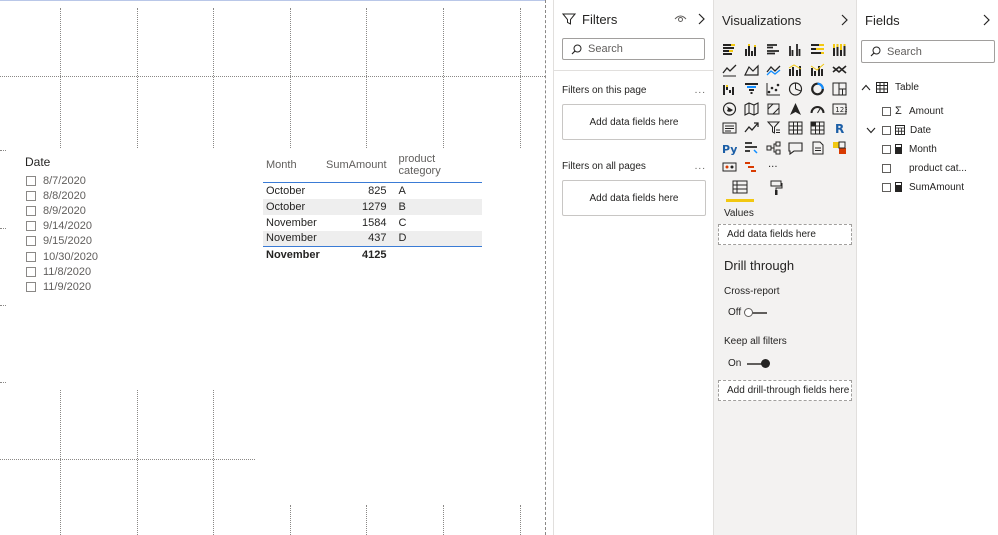 This screenshot has width=998, height=535. What do you see at coordinates (839, 128) in the screenshot?
I see `r-visual-icon: R` at bounding box center [839, 128].